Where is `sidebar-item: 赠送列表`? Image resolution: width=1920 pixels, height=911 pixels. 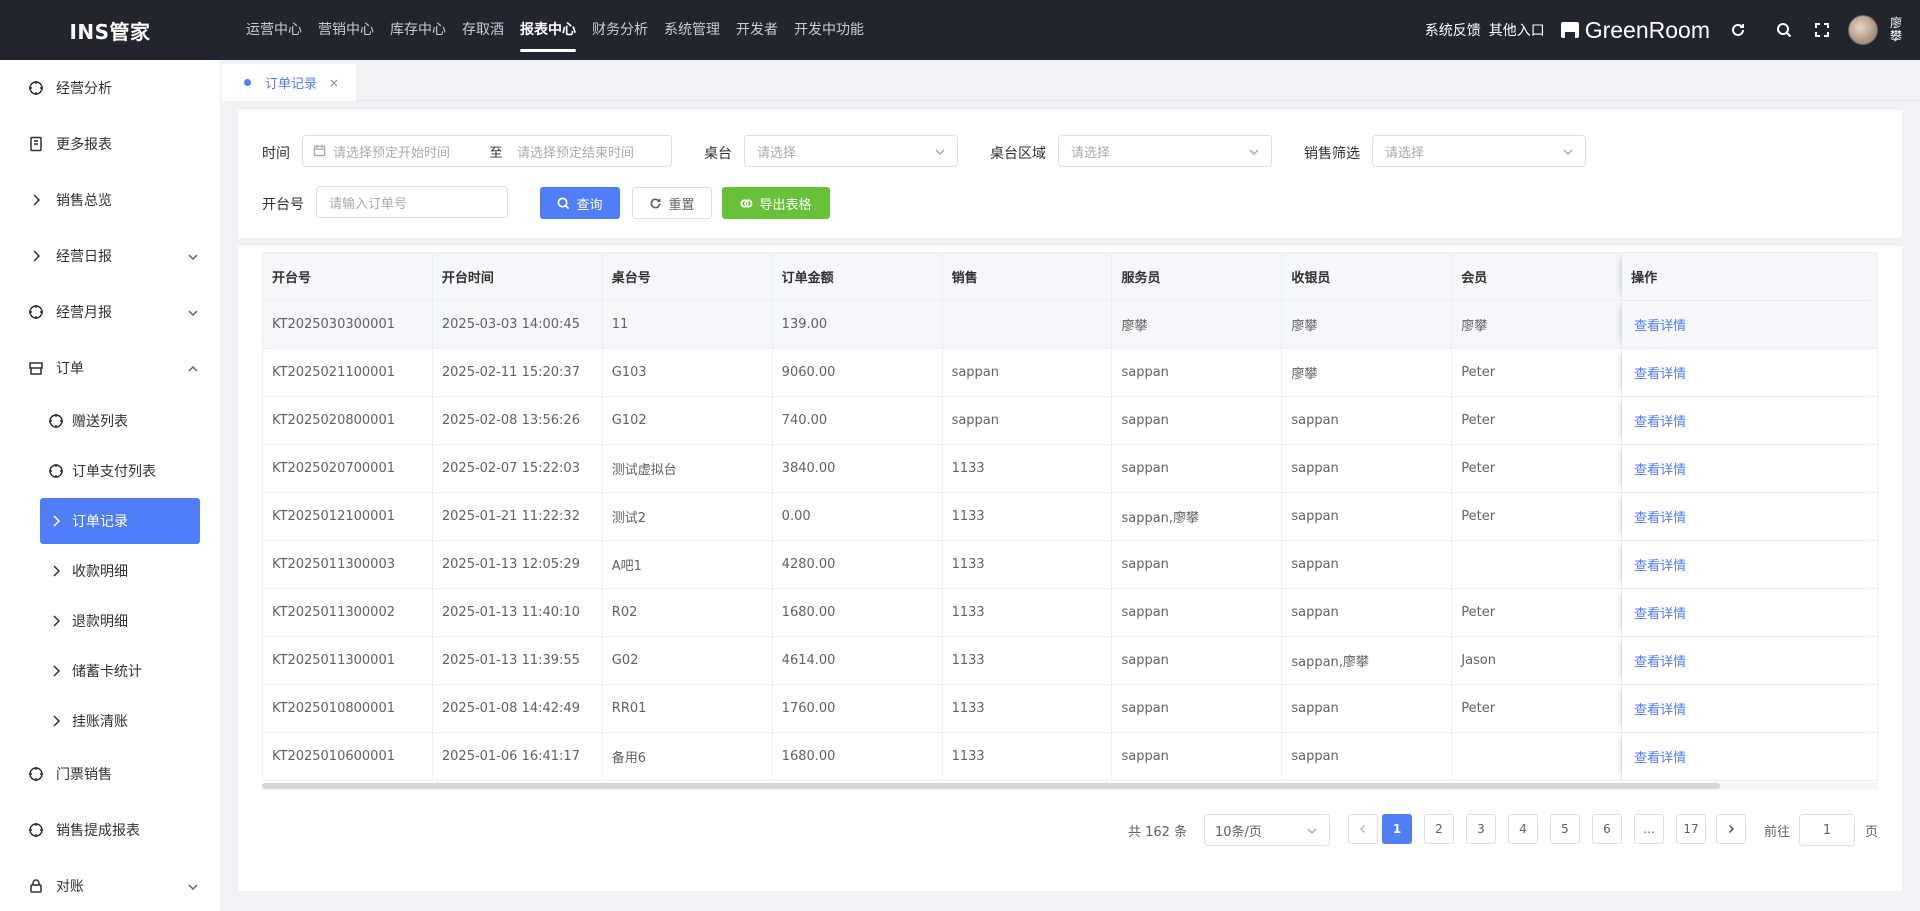 sidebar-item: 赠送列表 is located at coordinates (110, 421).